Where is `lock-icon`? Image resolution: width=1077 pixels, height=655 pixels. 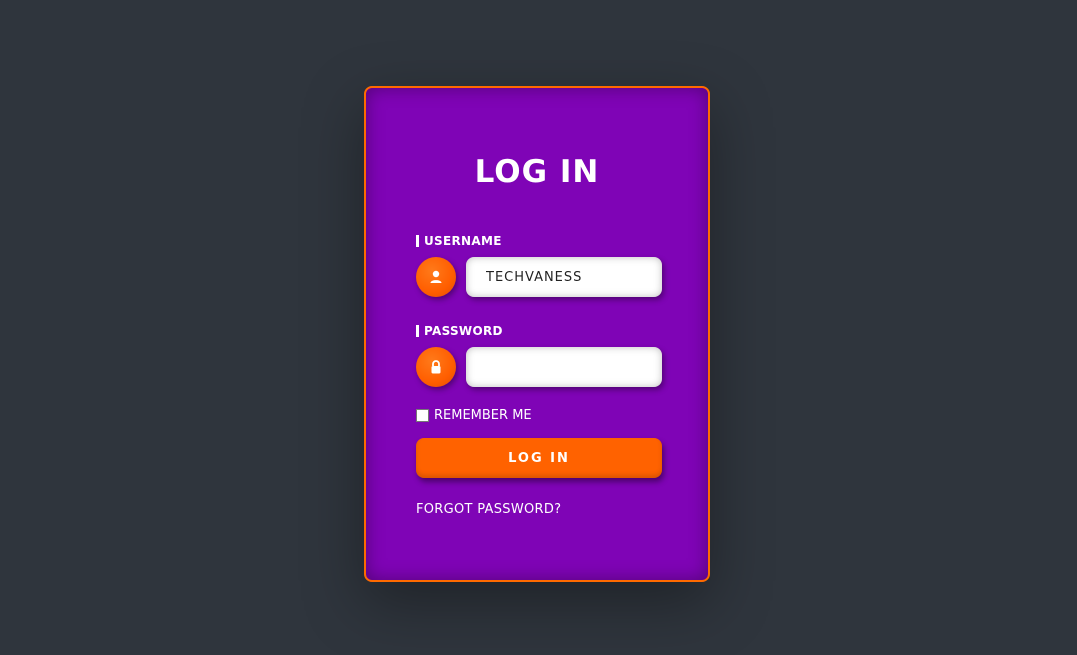 lock-icon is located at coordinates (436, 367).